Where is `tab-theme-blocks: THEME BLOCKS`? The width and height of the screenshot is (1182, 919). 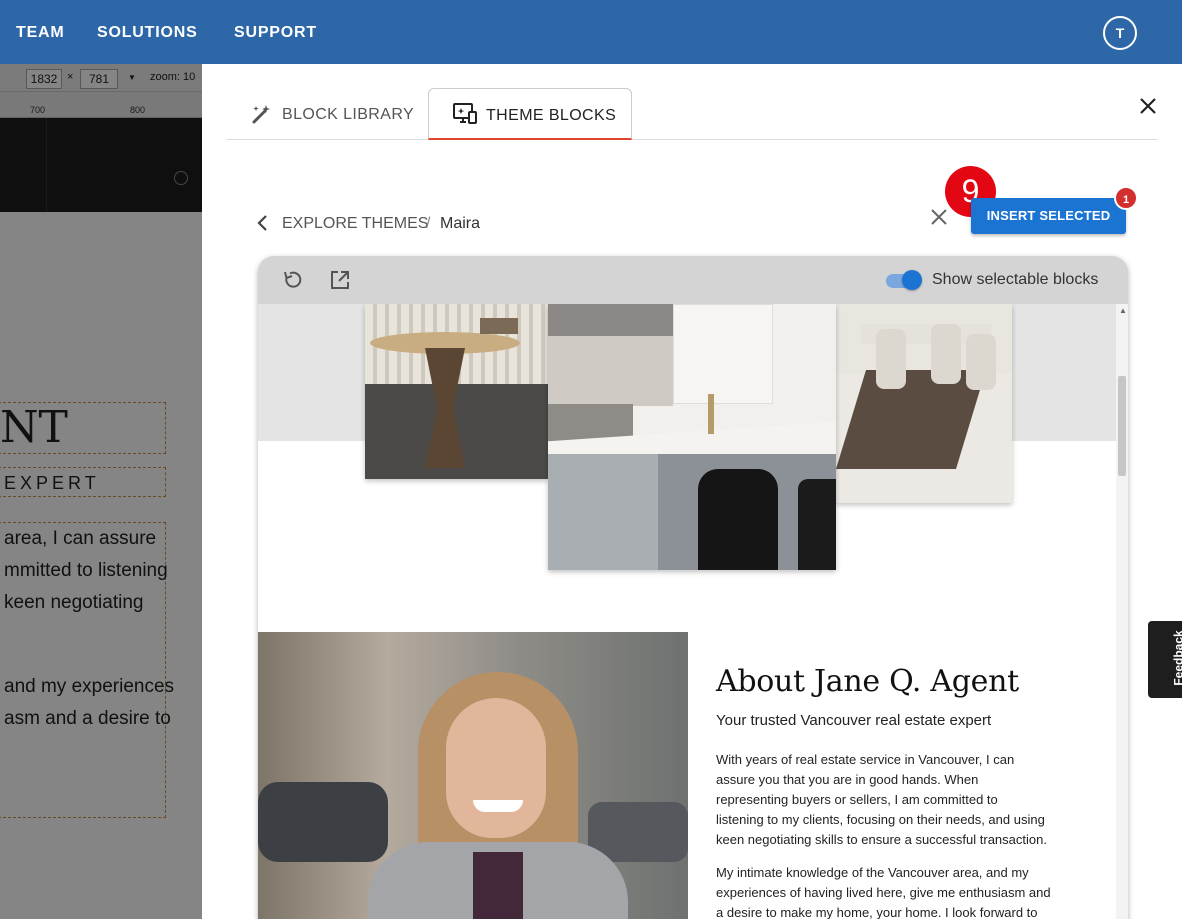
tab-theme-blocks: THEME BLOCKS is located at coordinates (530, 114).